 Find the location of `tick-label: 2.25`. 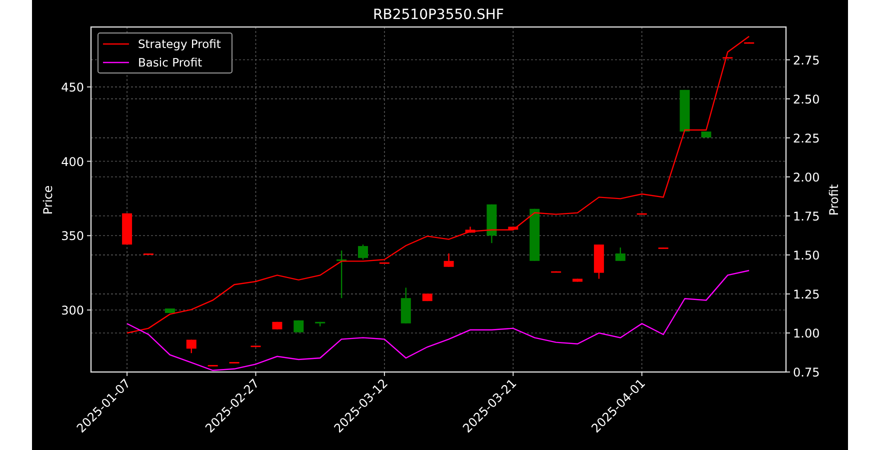

tick-label: 2.25 is located at coordinates (806, 138).